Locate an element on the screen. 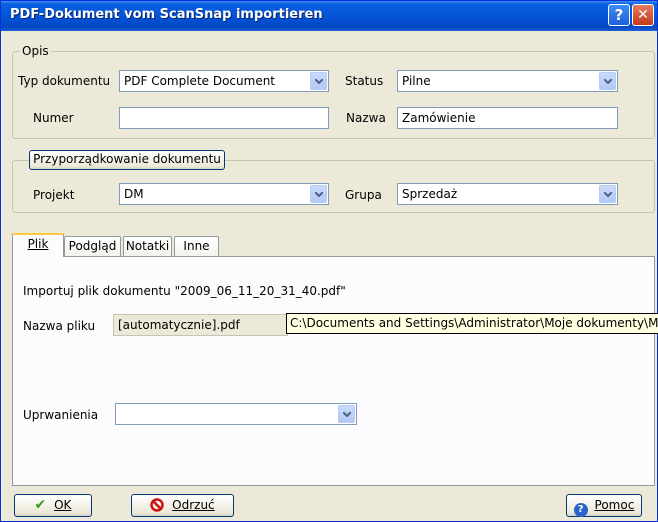 Image resolution: width=658 pixels, height=522 pixels. numer-input is located at coordinates (224, 118).